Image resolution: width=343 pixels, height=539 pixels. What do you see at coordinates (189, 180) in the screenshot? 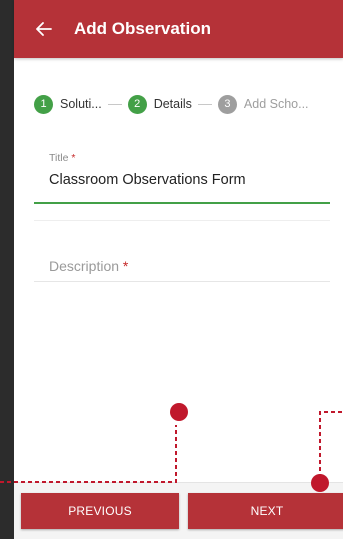
I see `title-field-value: Classroom Observations Form` at bounding box center [189, 180].